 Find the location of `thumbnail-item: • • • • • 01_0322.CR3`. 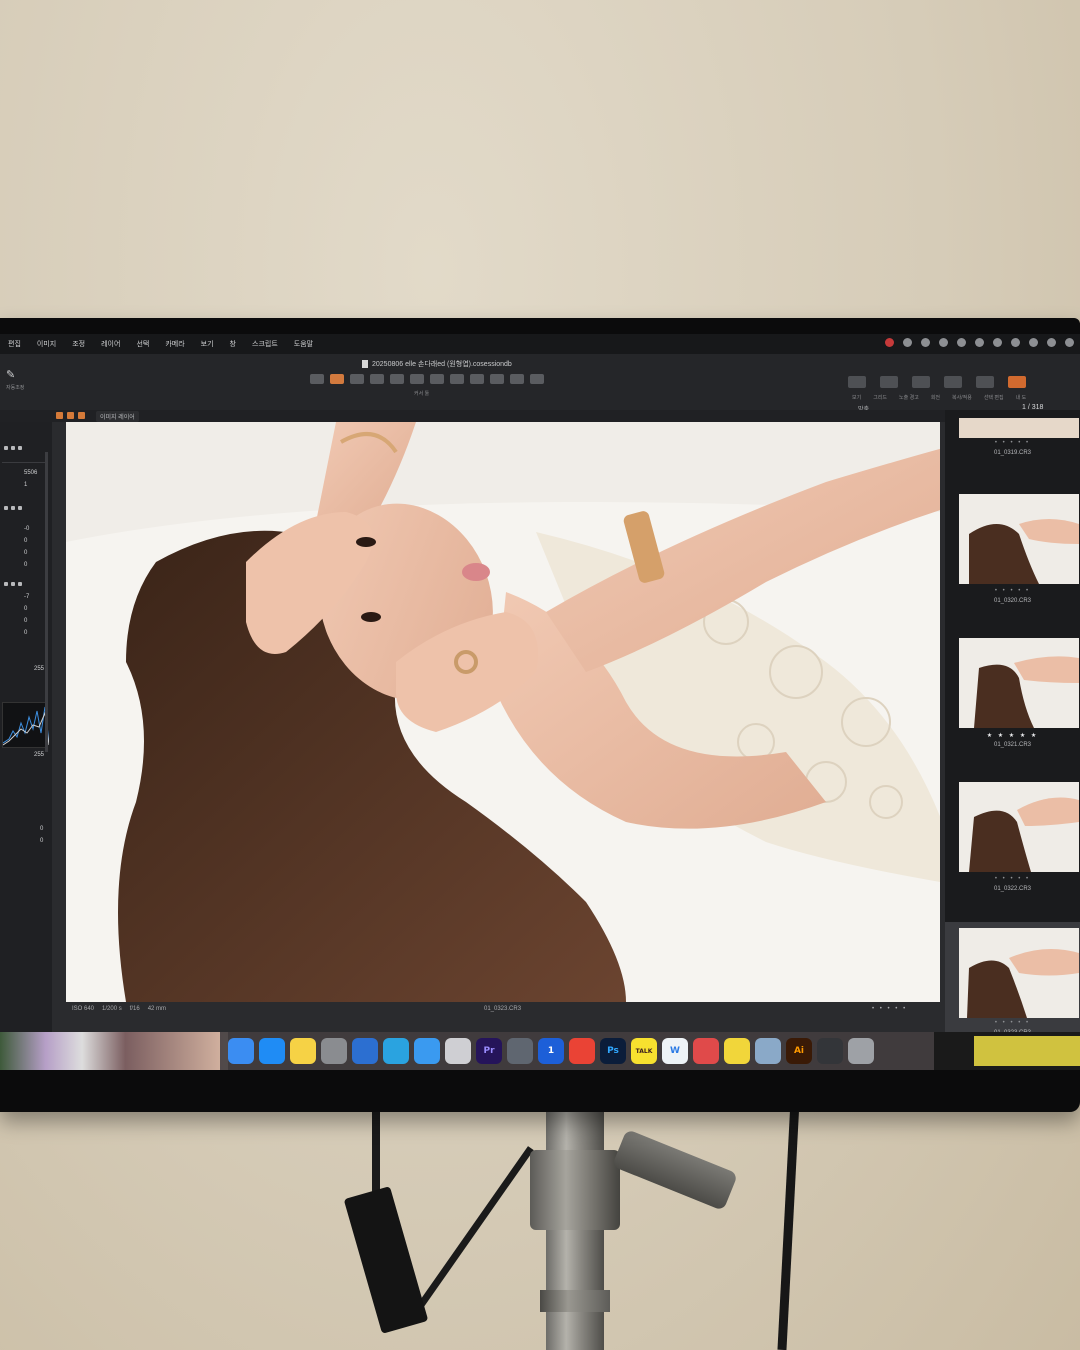

thumbnail-item: • • • • • 01_0322.CR3 is located at coordinates (1012, 854).